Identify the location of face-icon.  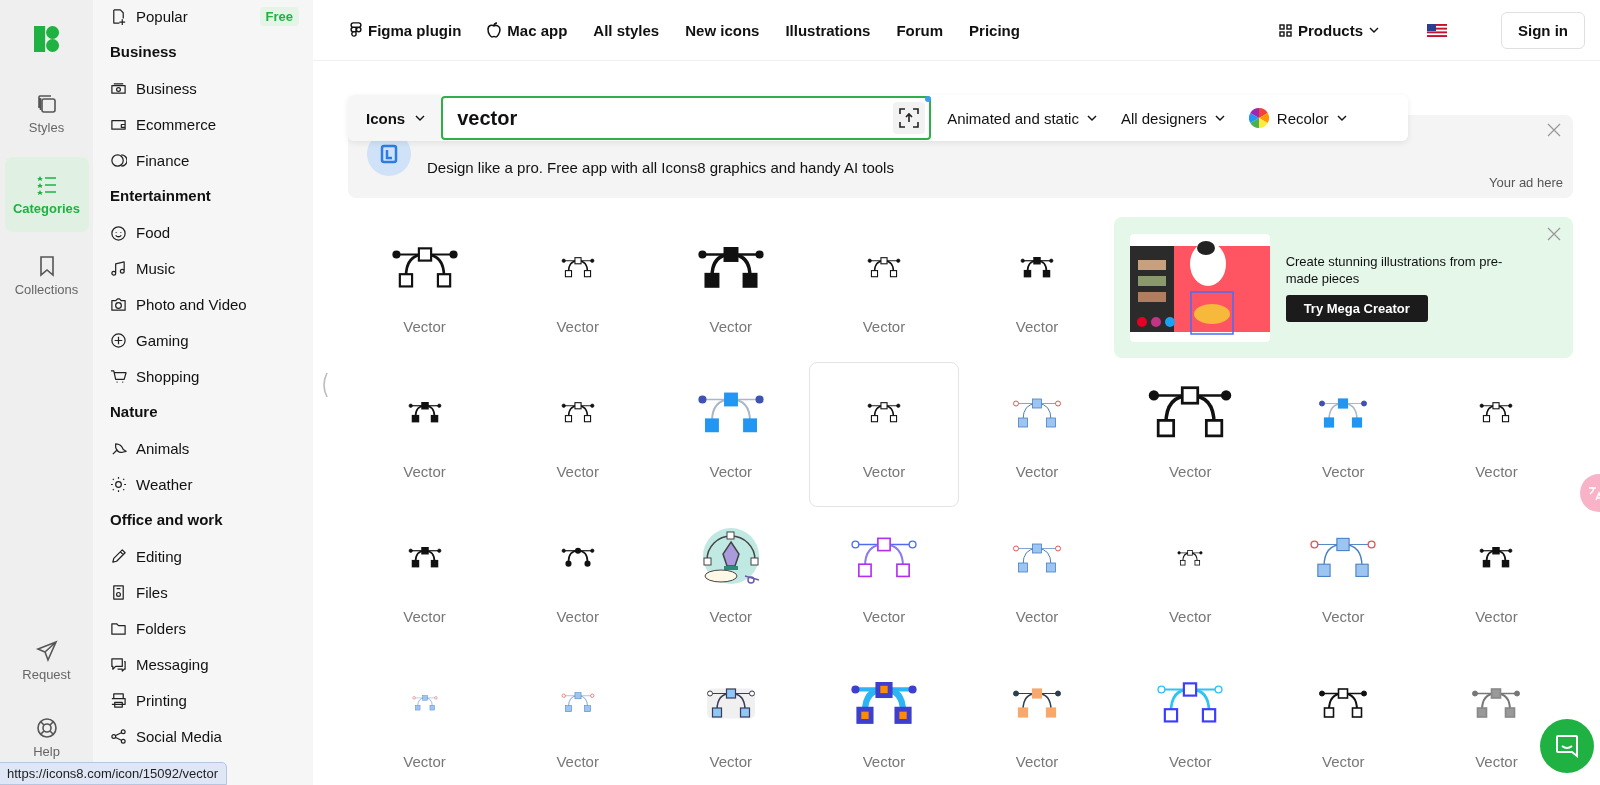
(118, 232).